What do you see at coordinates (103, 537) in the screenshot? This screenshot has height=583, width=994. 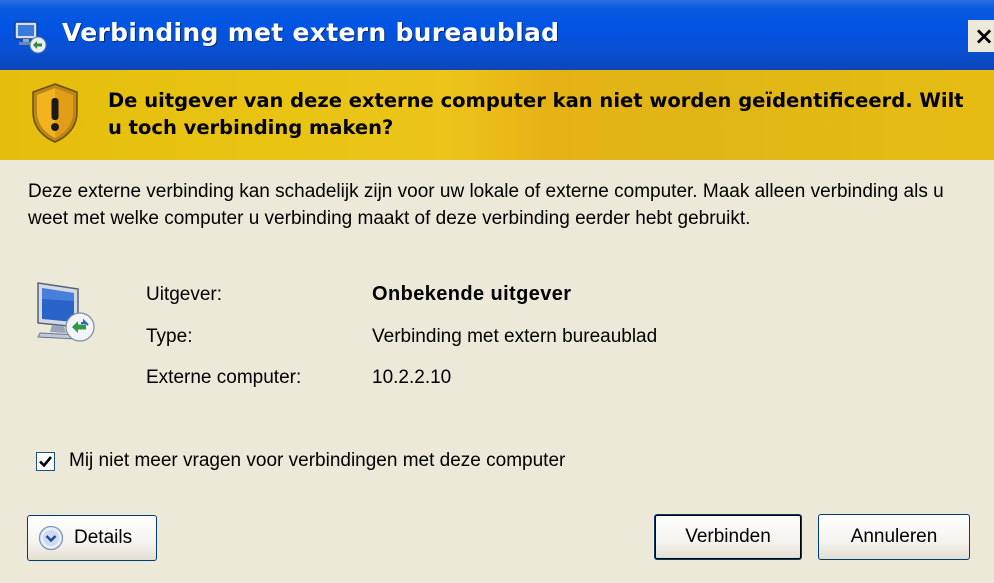 I see `details-label: Details` at bounding box center [103, 537].